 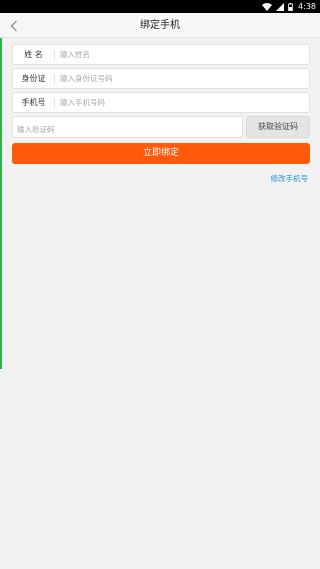 I want to click on verification-code-input, so click(x=127, y=129).